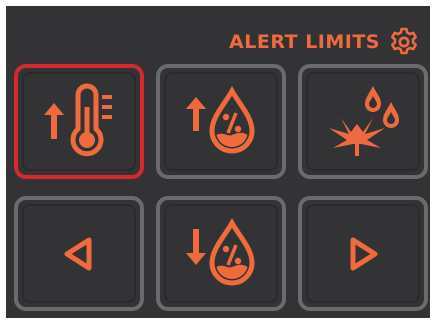  I want to click on humidity-high-limit-button, so click(221, 121).